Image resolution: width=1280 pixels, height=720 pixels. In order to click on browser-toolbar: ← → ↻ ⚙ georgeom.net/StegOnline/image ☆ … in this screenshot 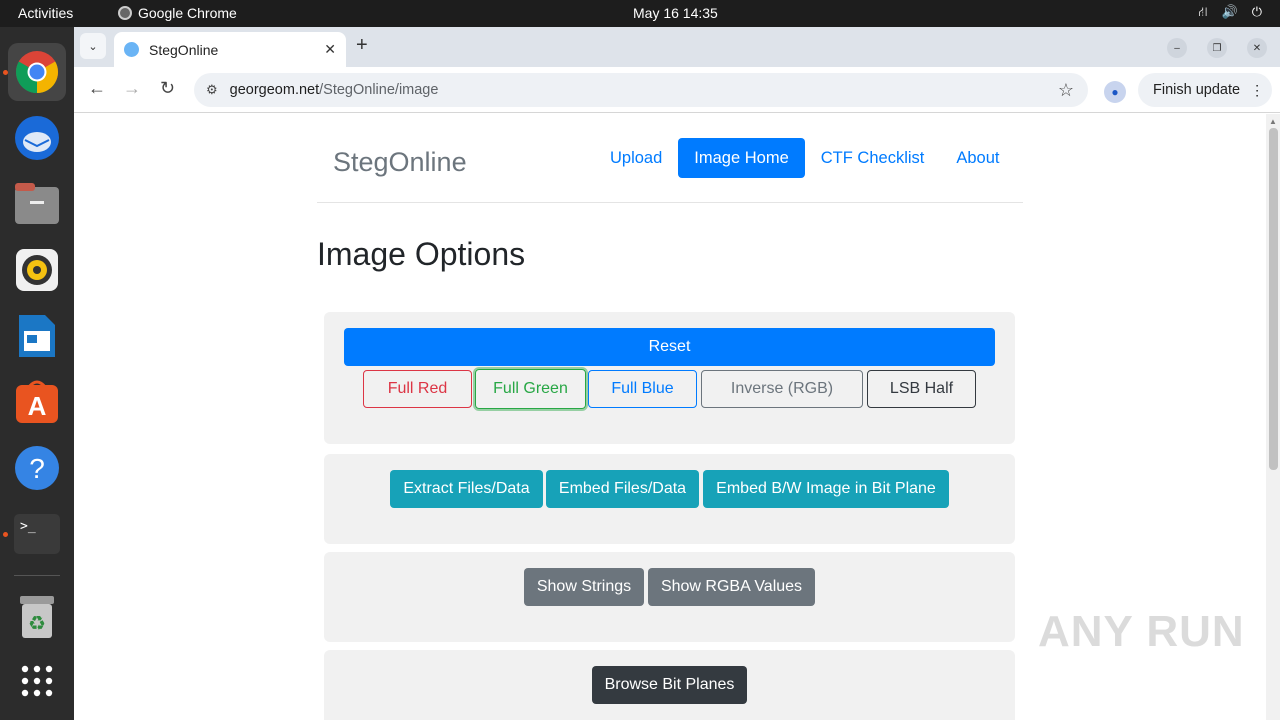, I will do `click(677, 90)`.